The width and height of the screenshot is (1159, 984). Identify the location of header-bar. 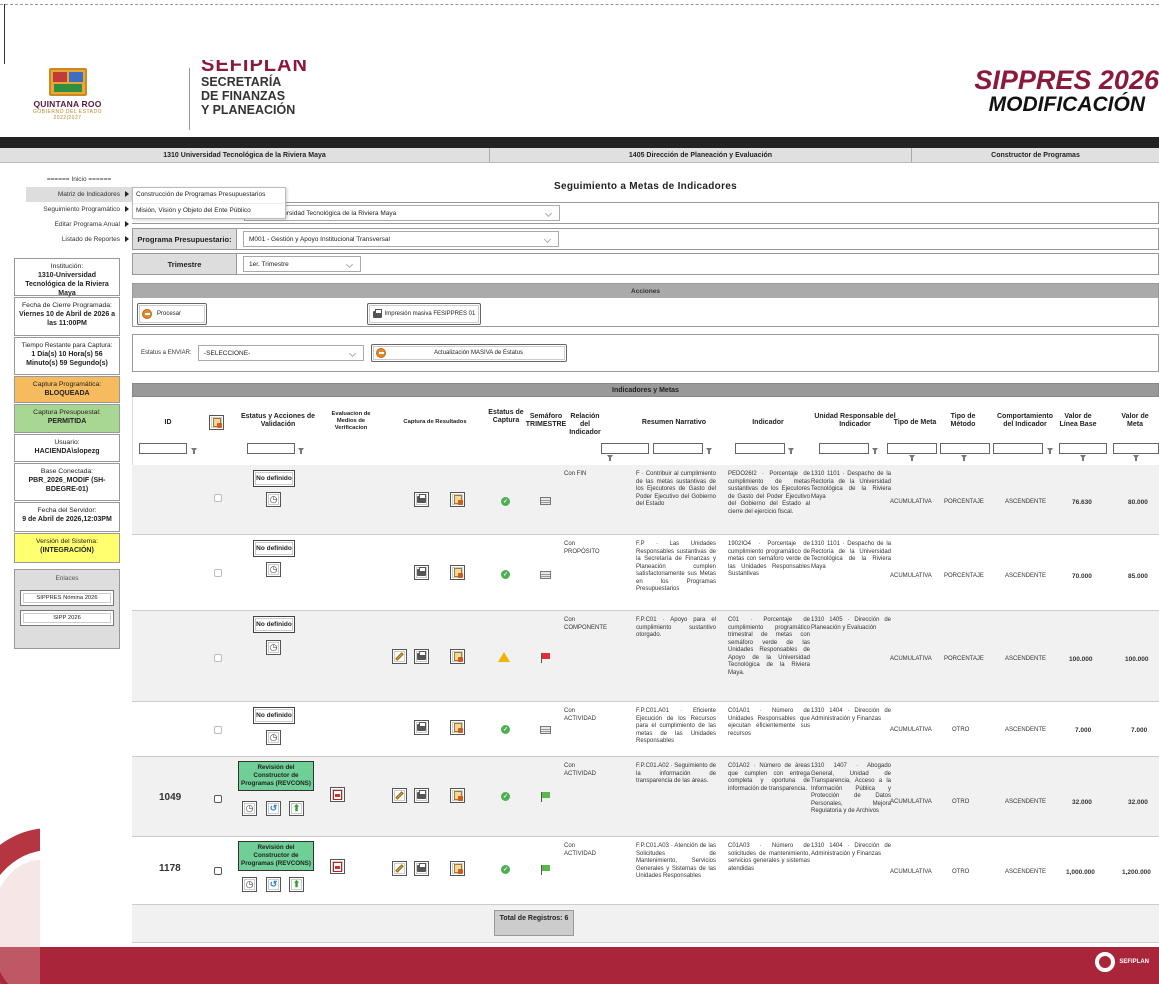
(579, 142).